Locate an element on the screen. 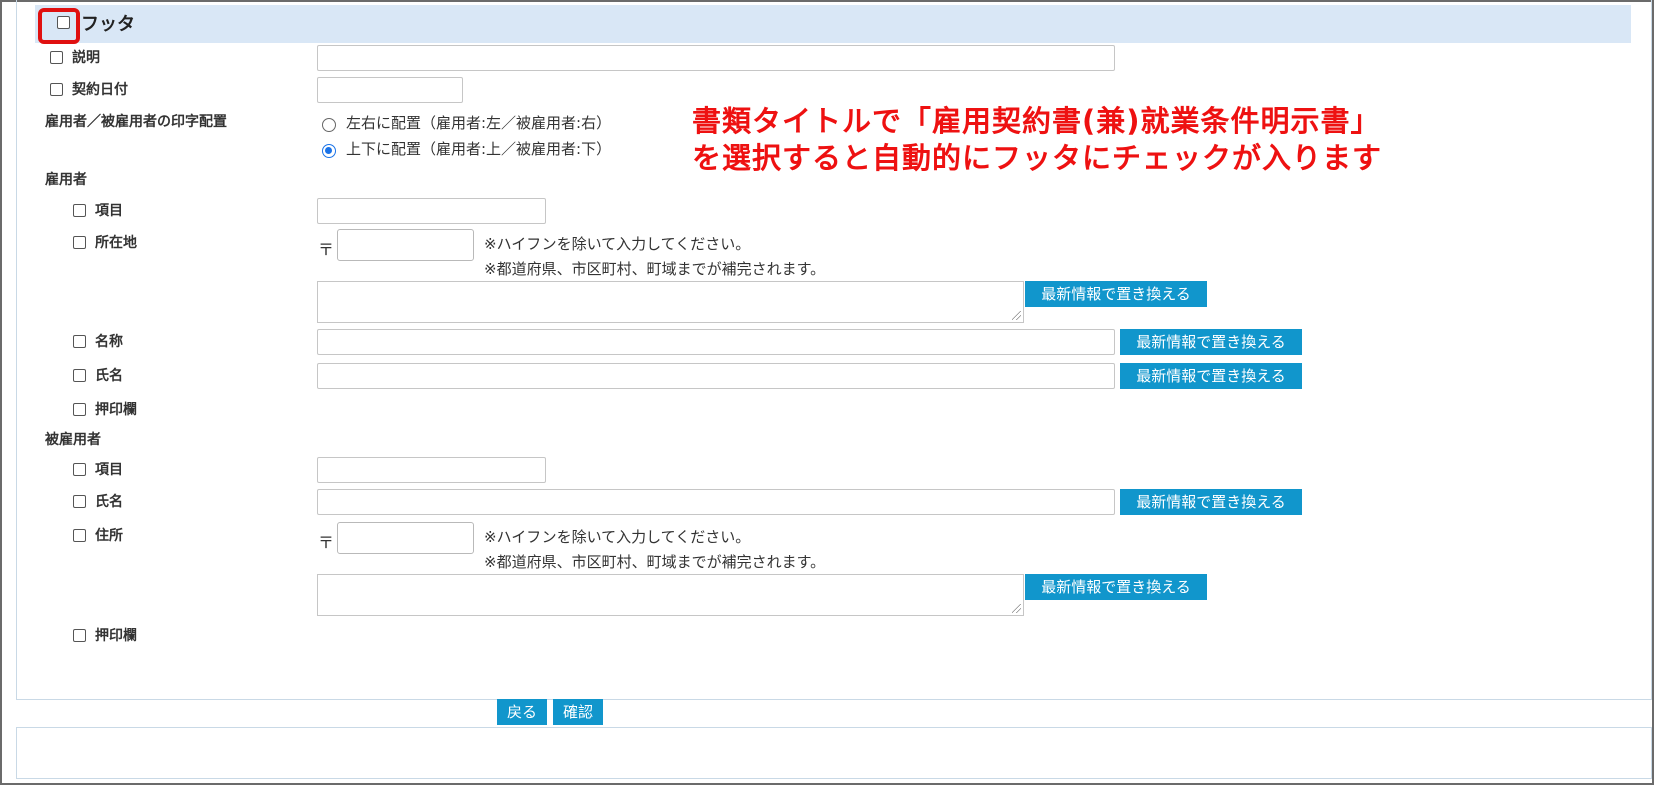  action-bar is located at coordinates (834, 753).